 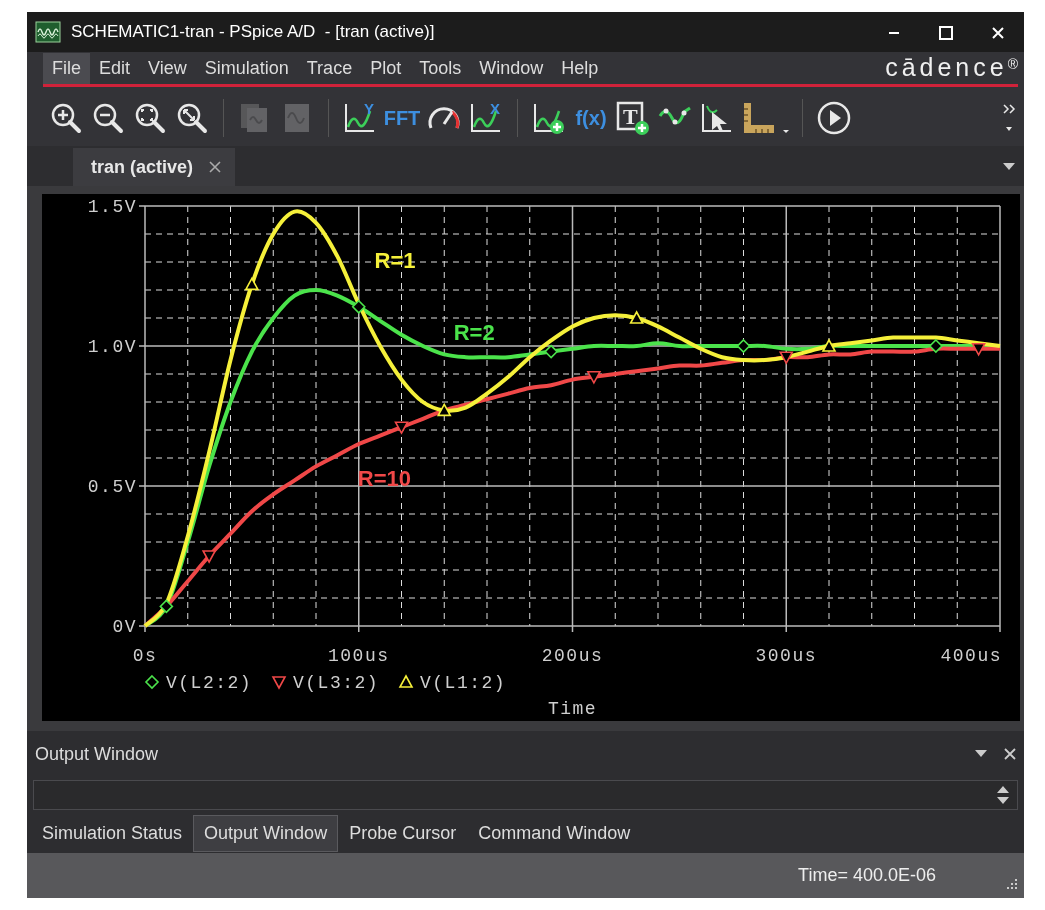 What do you see at coordinates (971, 656) in the screenshot?
I see `axis-tick-label: 400us` at bounding box center [971, 656].